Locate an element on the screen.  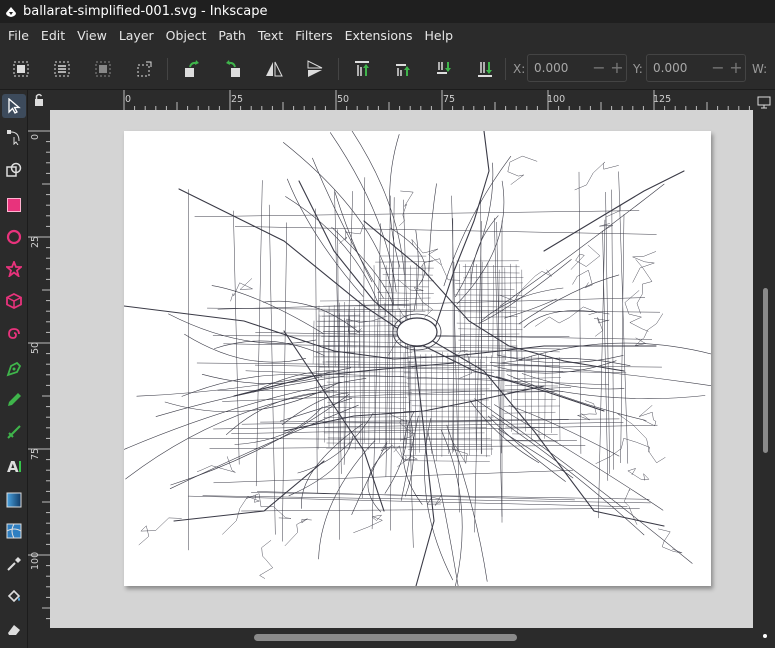
rotate-ccw-button is located at coordinates (192, 69).